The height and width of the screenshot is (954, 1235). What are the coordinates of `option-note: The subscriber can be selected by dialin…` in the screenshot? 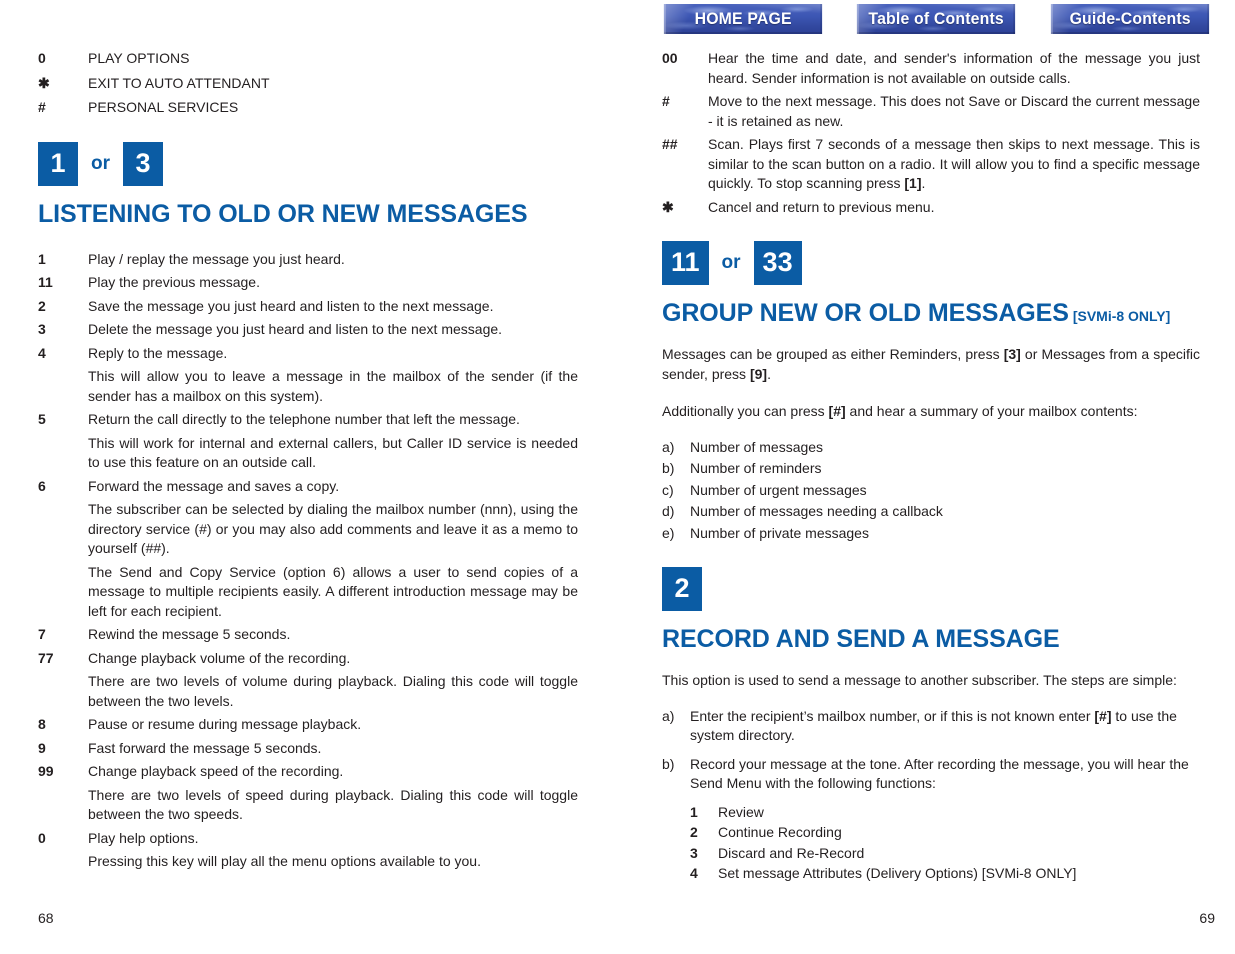 It's located at (333, 528).